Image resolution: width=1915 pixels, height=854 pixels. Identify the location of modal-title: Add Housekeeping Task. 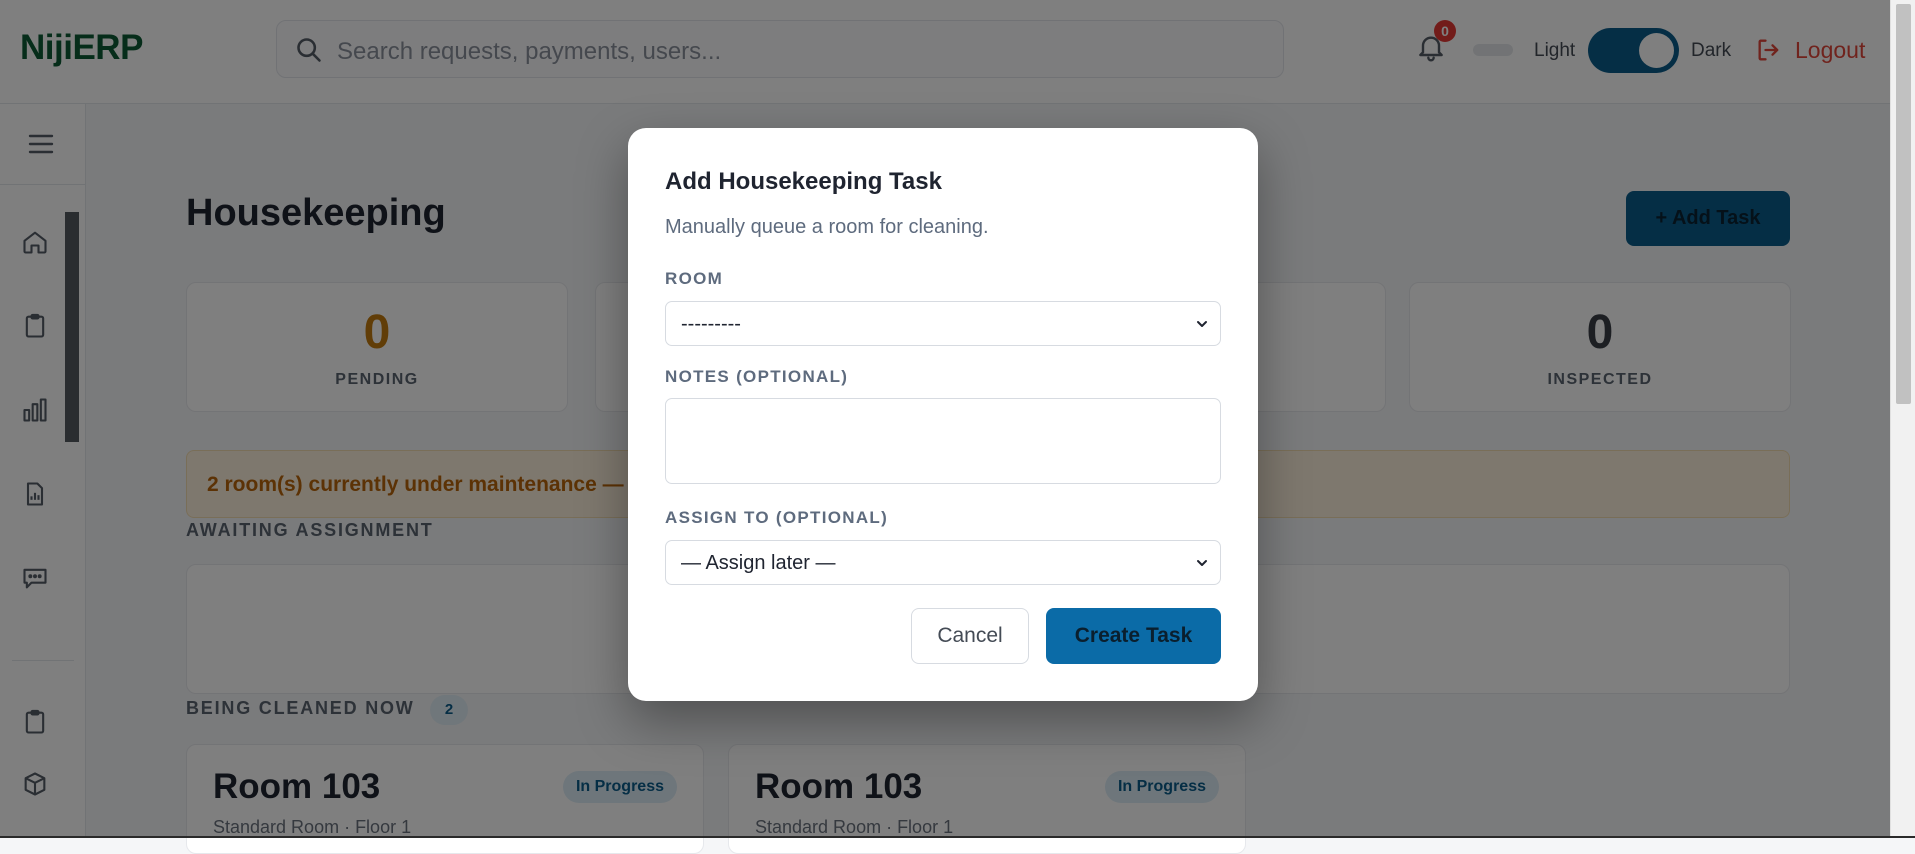
(803, 181).